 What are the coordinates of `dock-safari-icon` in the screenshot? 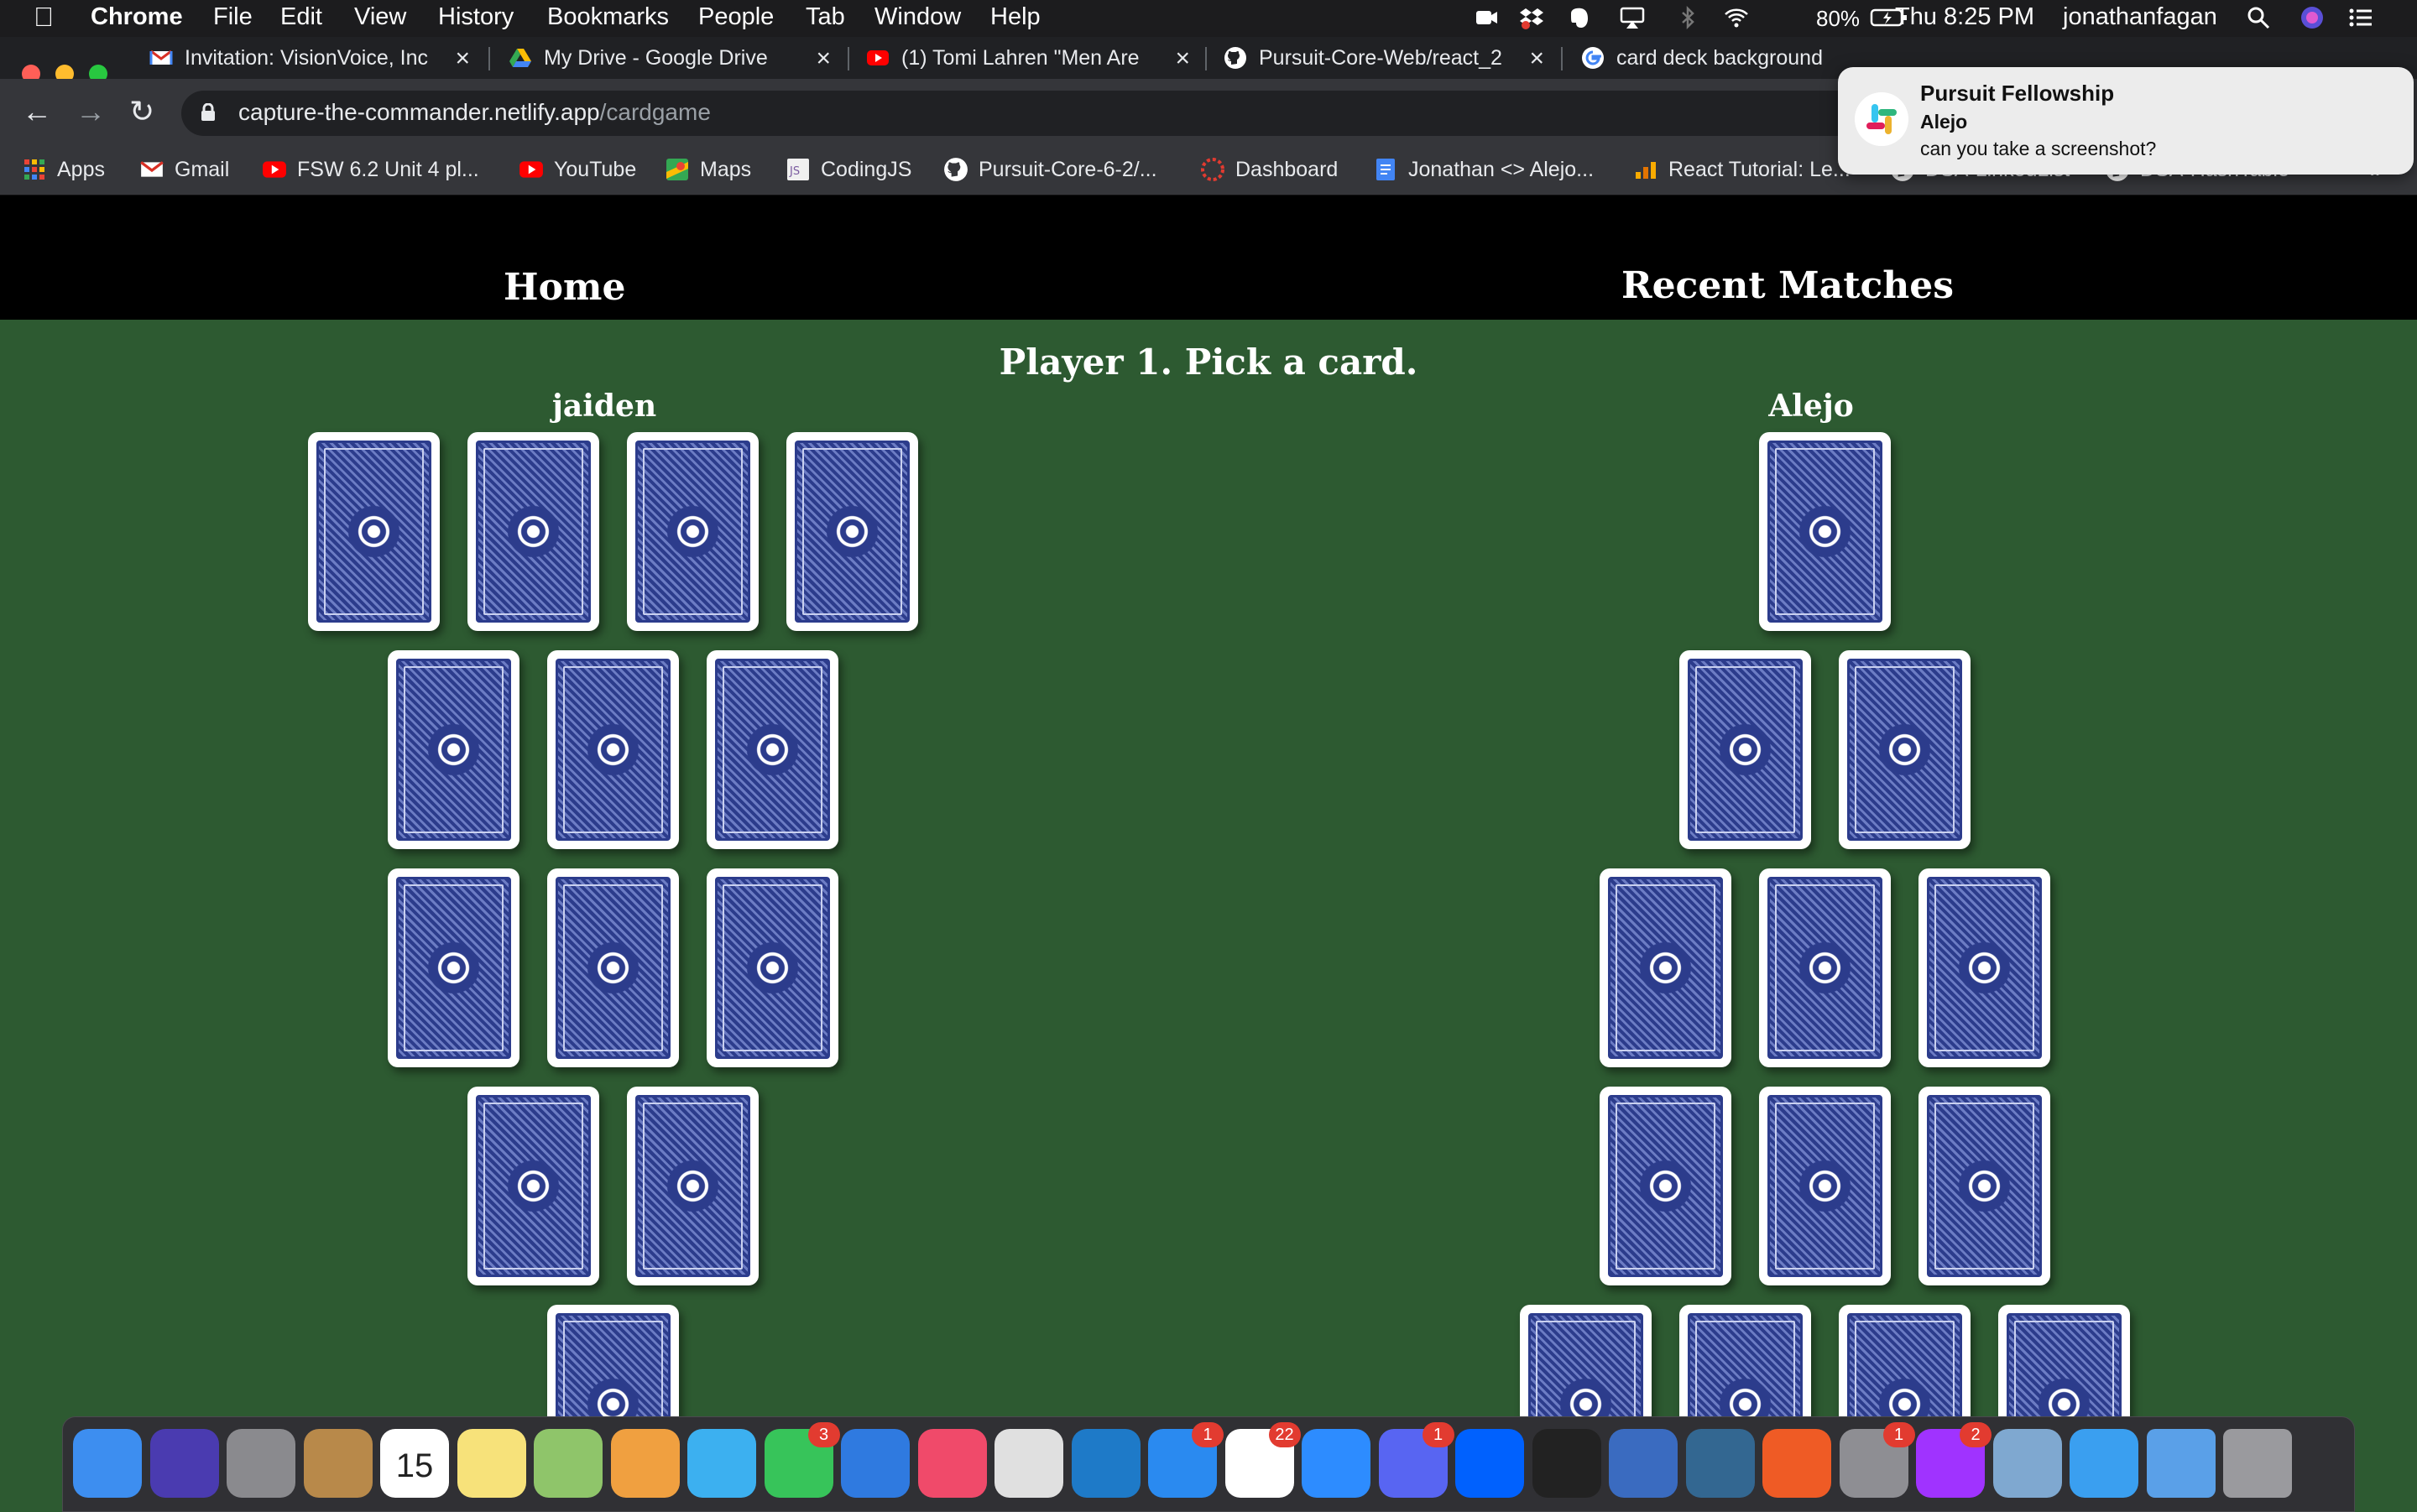 It's located at (2104, 1464).